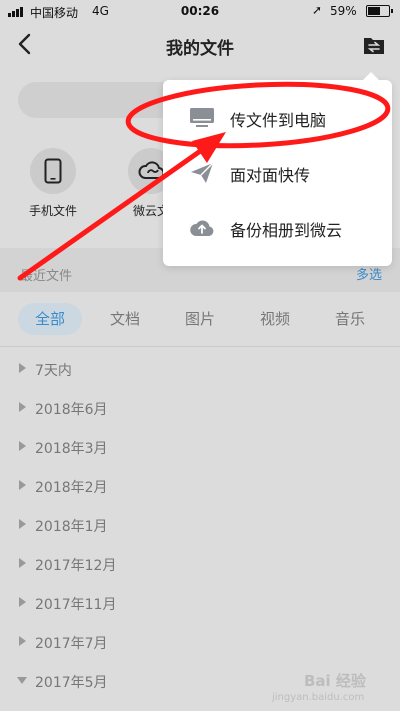 Image resolution: width=400 pixels, height=711 pixels. What do you see at coordinates (71, 488) in the screenshot?
I see `group-label: 2018年2月` at bounding box center [71, 488].